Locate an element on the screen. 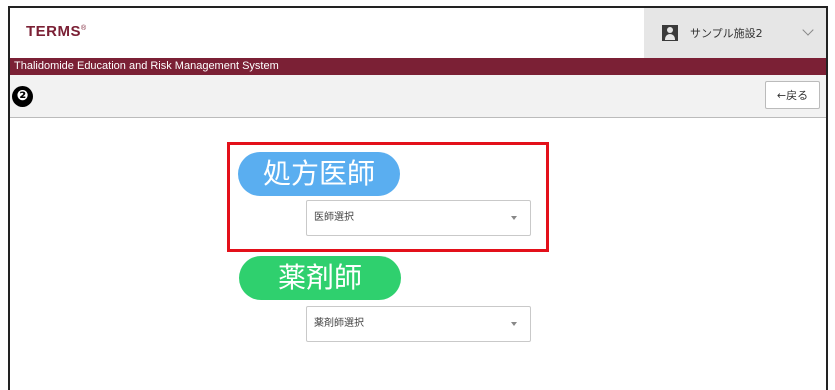  step-marker: ❷ is located at coordinates (22, 96).